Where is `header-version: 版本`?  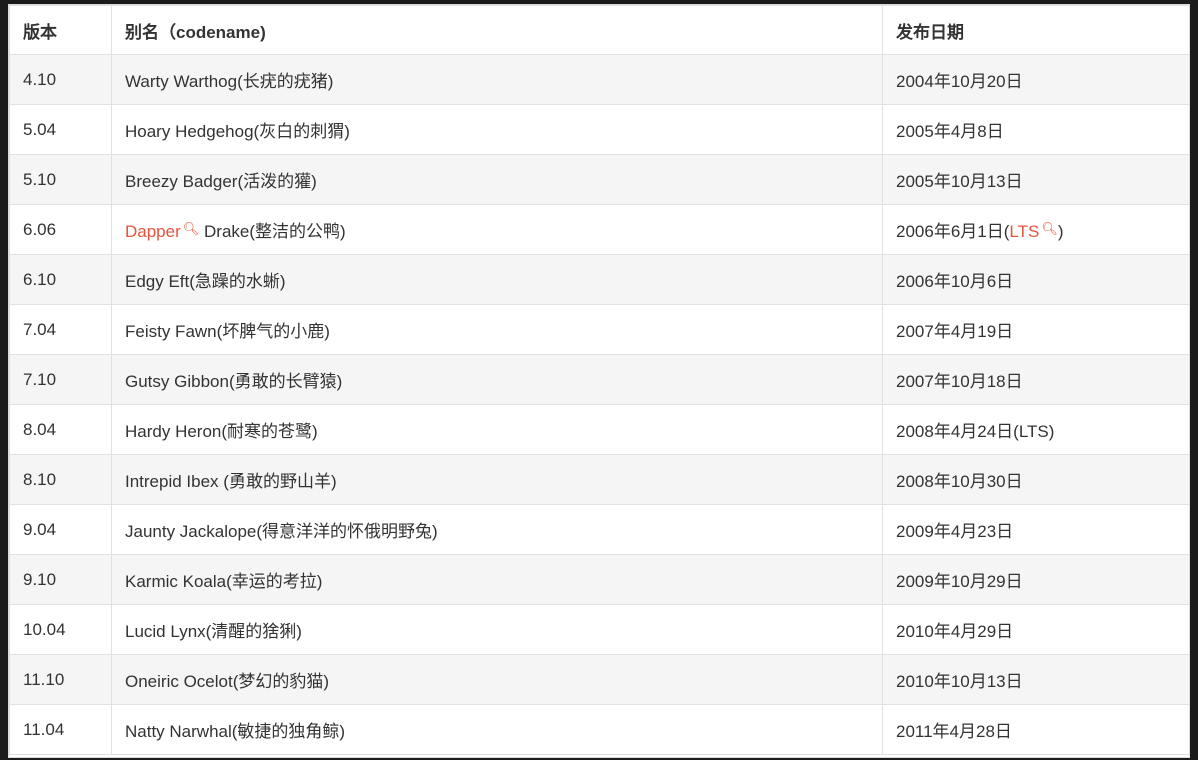 header-version: 版本 is located at coordinates (60, 30).